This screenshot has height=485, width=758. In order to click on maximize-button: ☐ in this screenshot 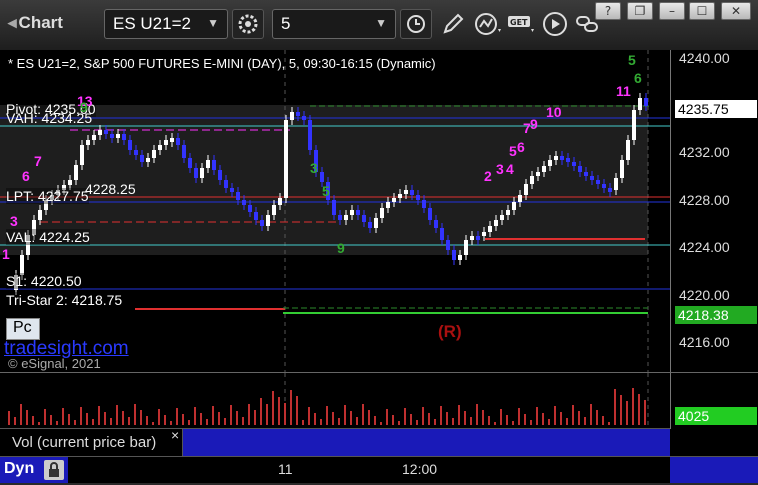, I will do `click(702, 11)`.